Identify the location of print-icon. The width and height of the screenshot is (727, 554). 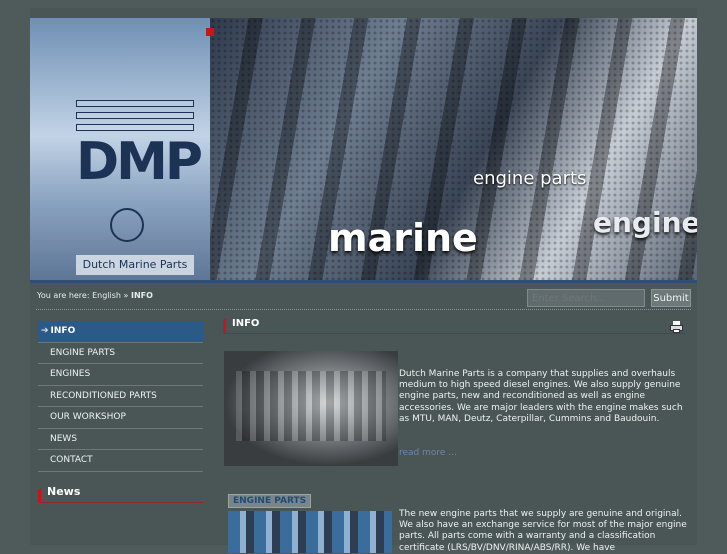
(676, 327).